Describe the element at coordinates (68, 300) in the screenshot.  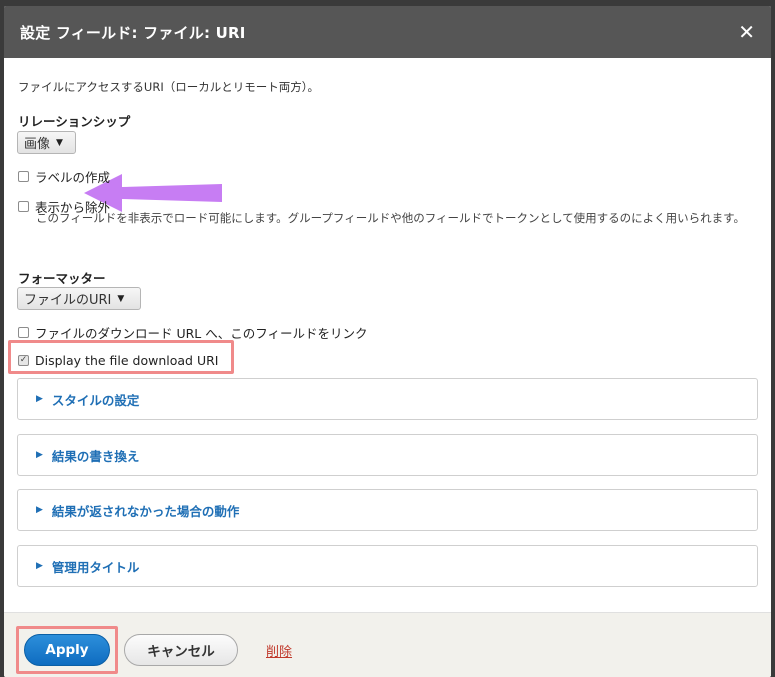
I see `formatter-select-value: ファイルのURI` at that location.